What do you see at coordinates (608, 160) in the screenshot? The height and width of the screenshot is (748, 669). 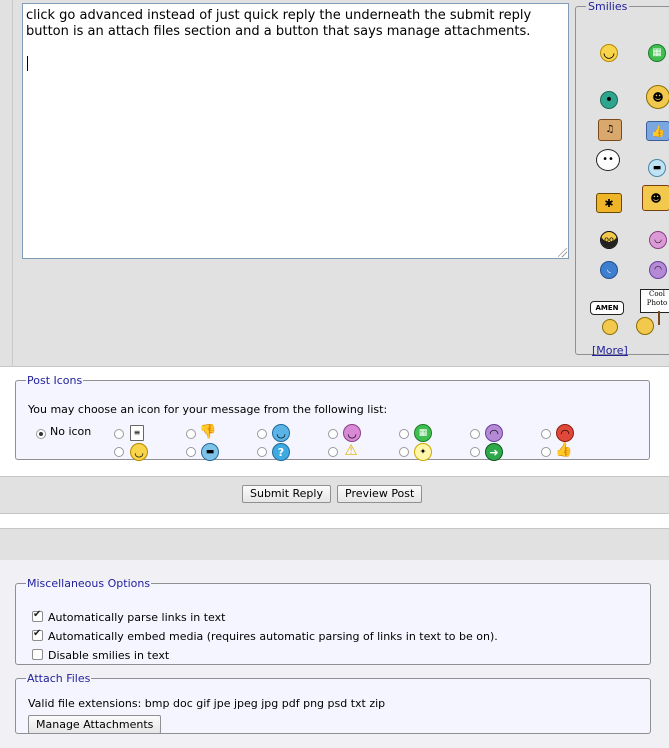 I see `speech-bubble-smiley-icon: ••` at bounding box center [608, 160].